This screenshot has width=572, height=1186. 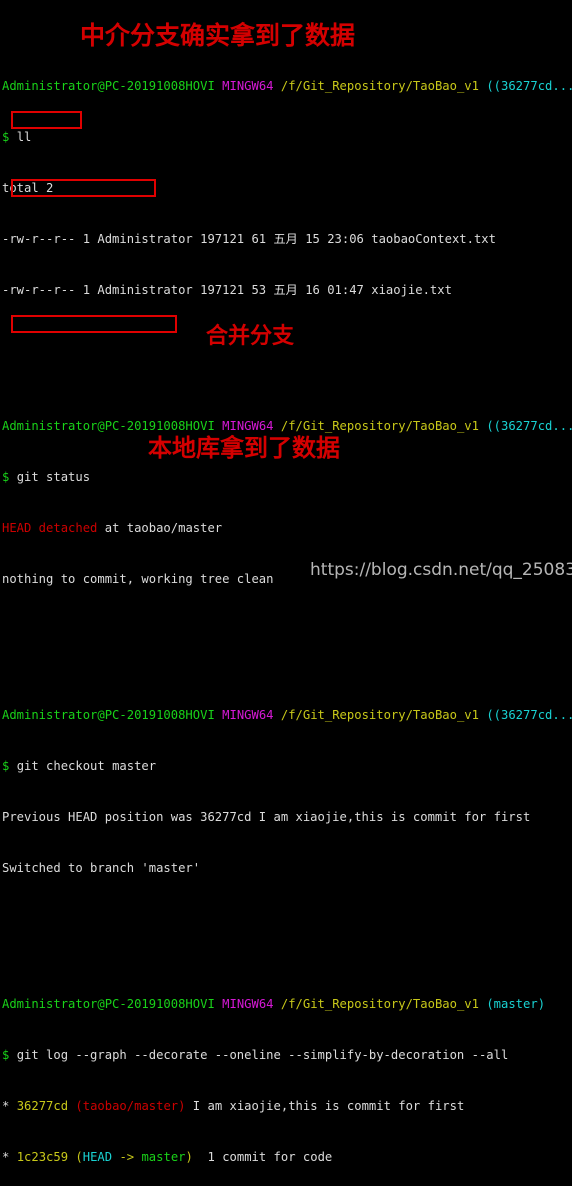 I want to click on log-ref-paren-open: (, so click(x=79, y=1157).